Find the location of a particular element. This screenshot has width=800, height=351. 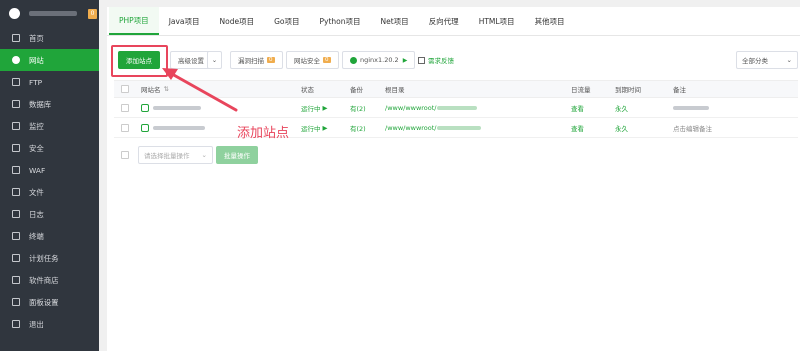

tab-go: Go项目 is located at coordinates (286, 21).